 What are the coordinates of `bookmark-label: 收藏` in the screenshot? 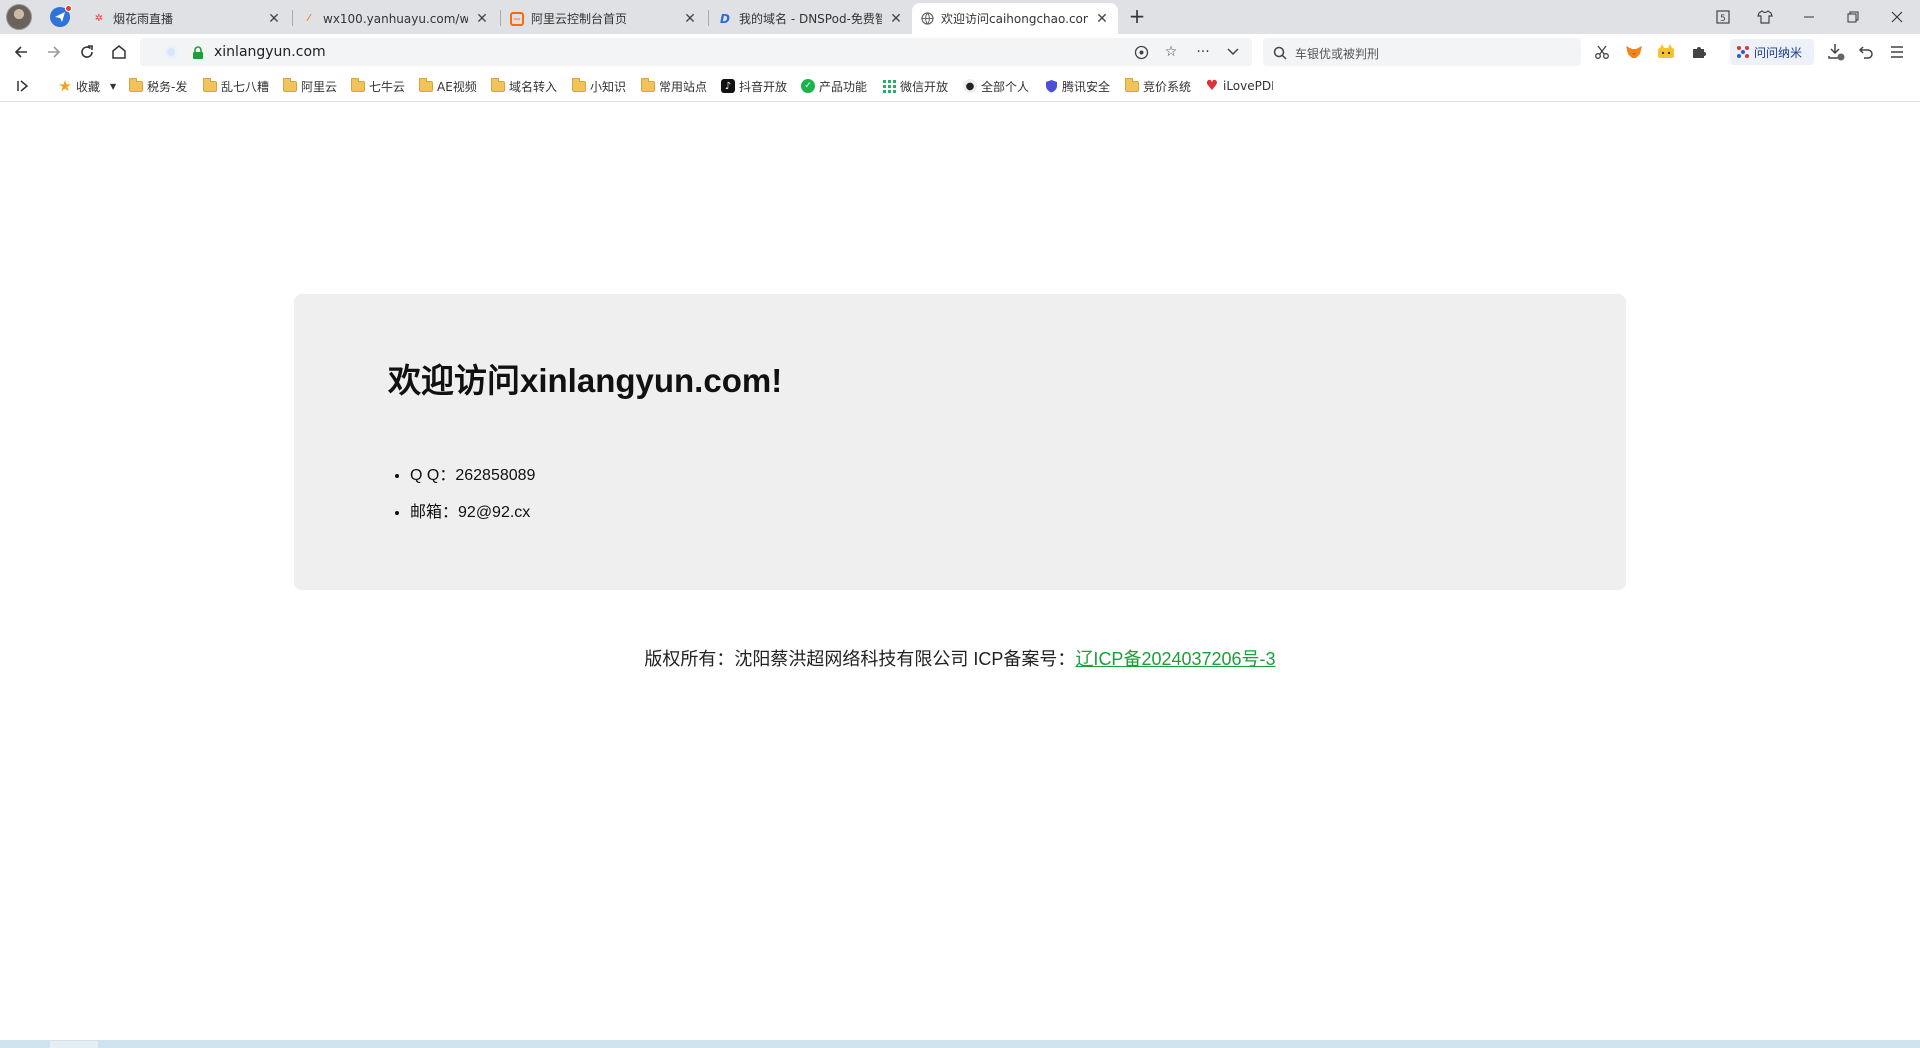 It's located at (88, 86).